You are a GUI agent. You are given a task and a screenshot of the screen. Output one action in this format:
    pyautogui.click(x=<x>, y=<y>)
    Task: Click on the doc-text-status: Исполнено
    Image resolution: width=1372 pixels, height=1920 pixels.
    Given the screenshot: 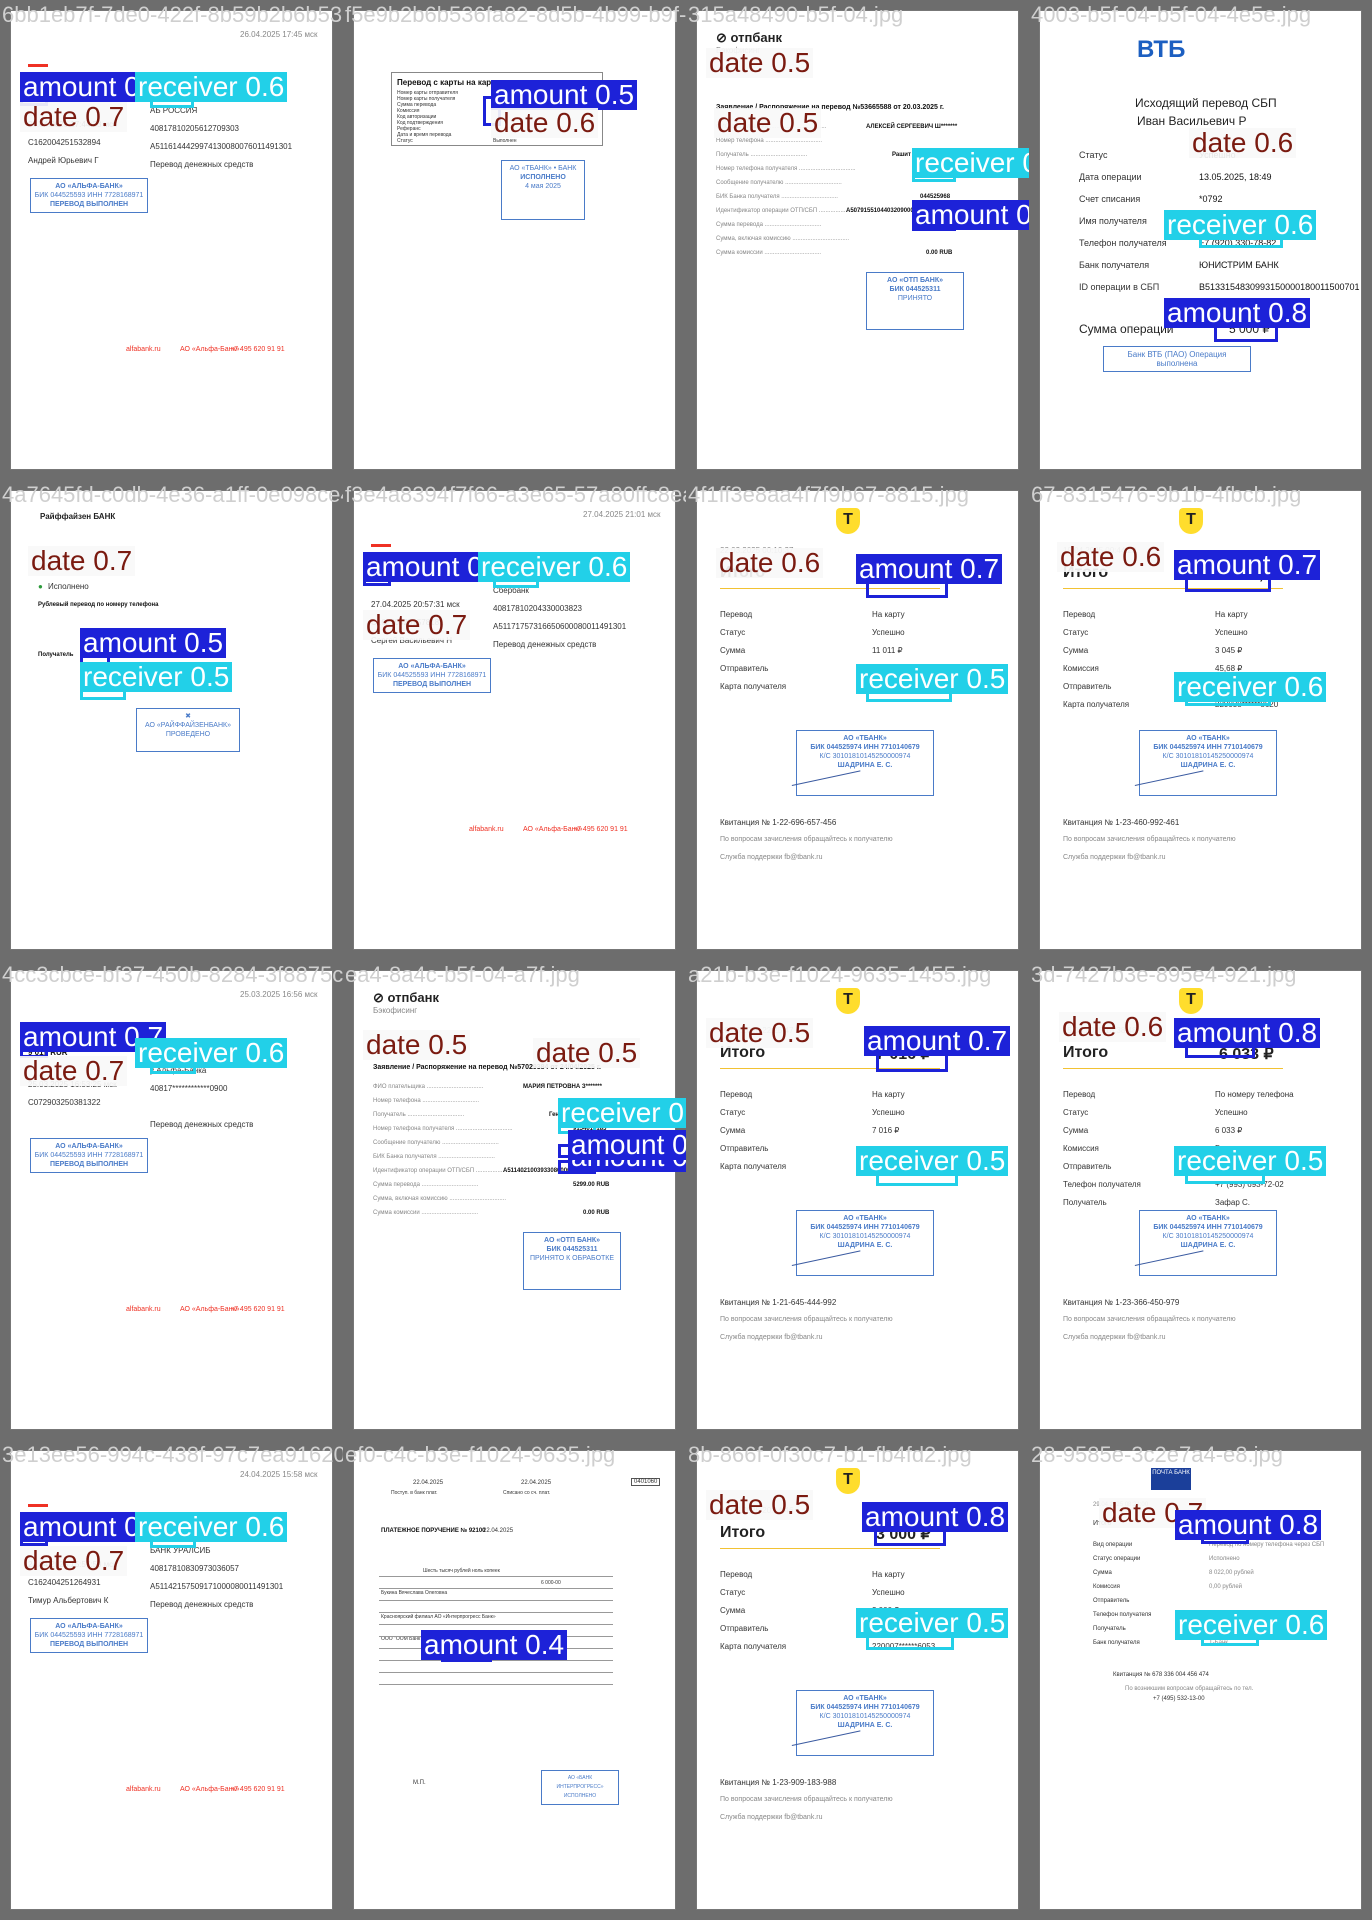 What is the action you would take?
    pyautogui.click(x=68, y=586)
    